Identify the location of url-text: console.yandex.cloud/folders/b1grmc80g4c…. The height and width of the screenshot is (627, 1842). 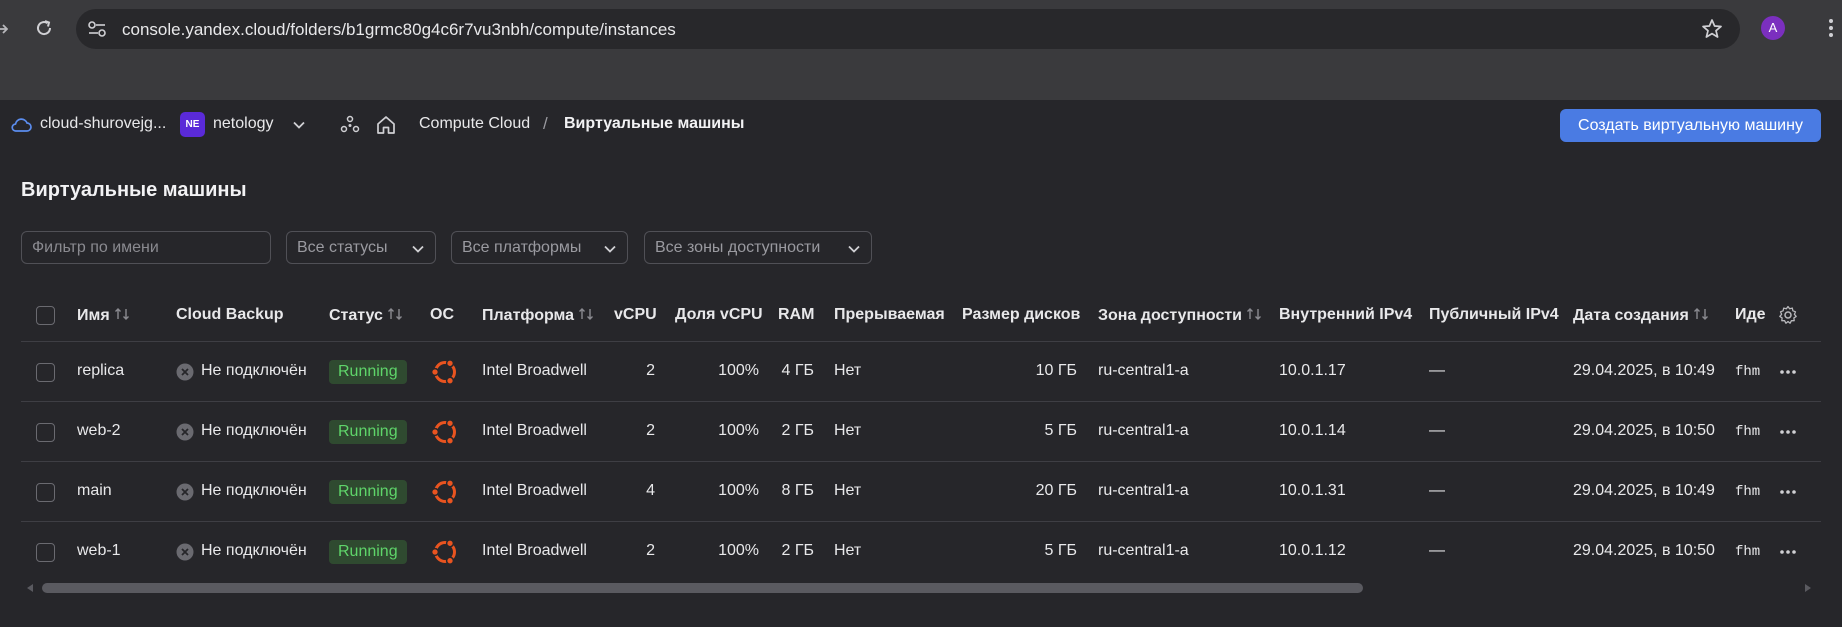
(399, 30).